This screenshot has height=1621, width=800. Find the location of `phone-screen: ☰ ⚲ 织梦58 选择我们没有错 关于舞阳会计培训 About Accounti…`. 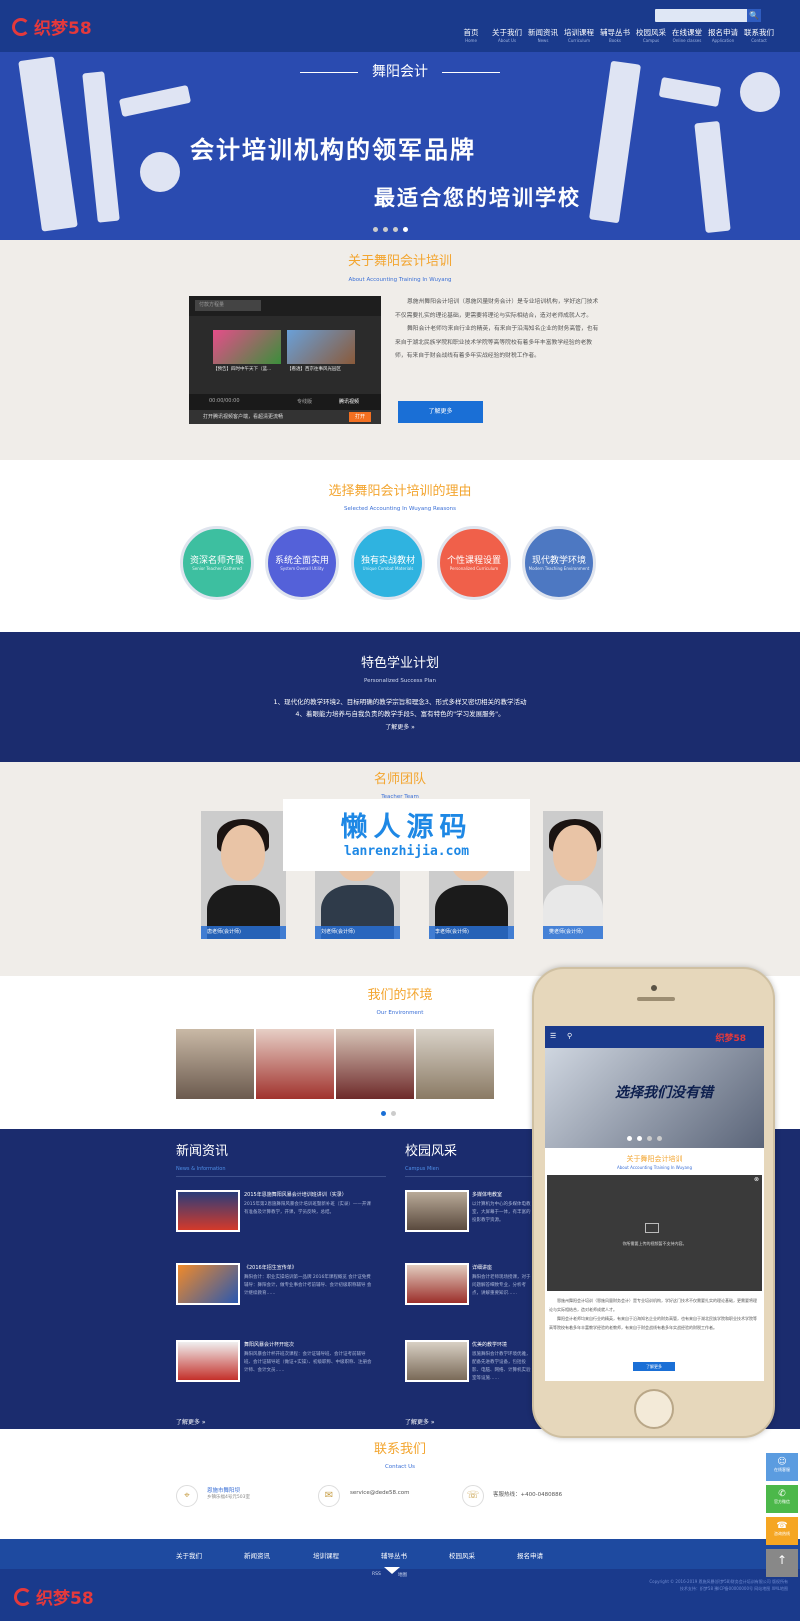

phone-screen: ☰ ⚲ 织梦58 选择我们没有错 关于舞阳会计培训 About Accounti… is located at coordinates (654, 1203).